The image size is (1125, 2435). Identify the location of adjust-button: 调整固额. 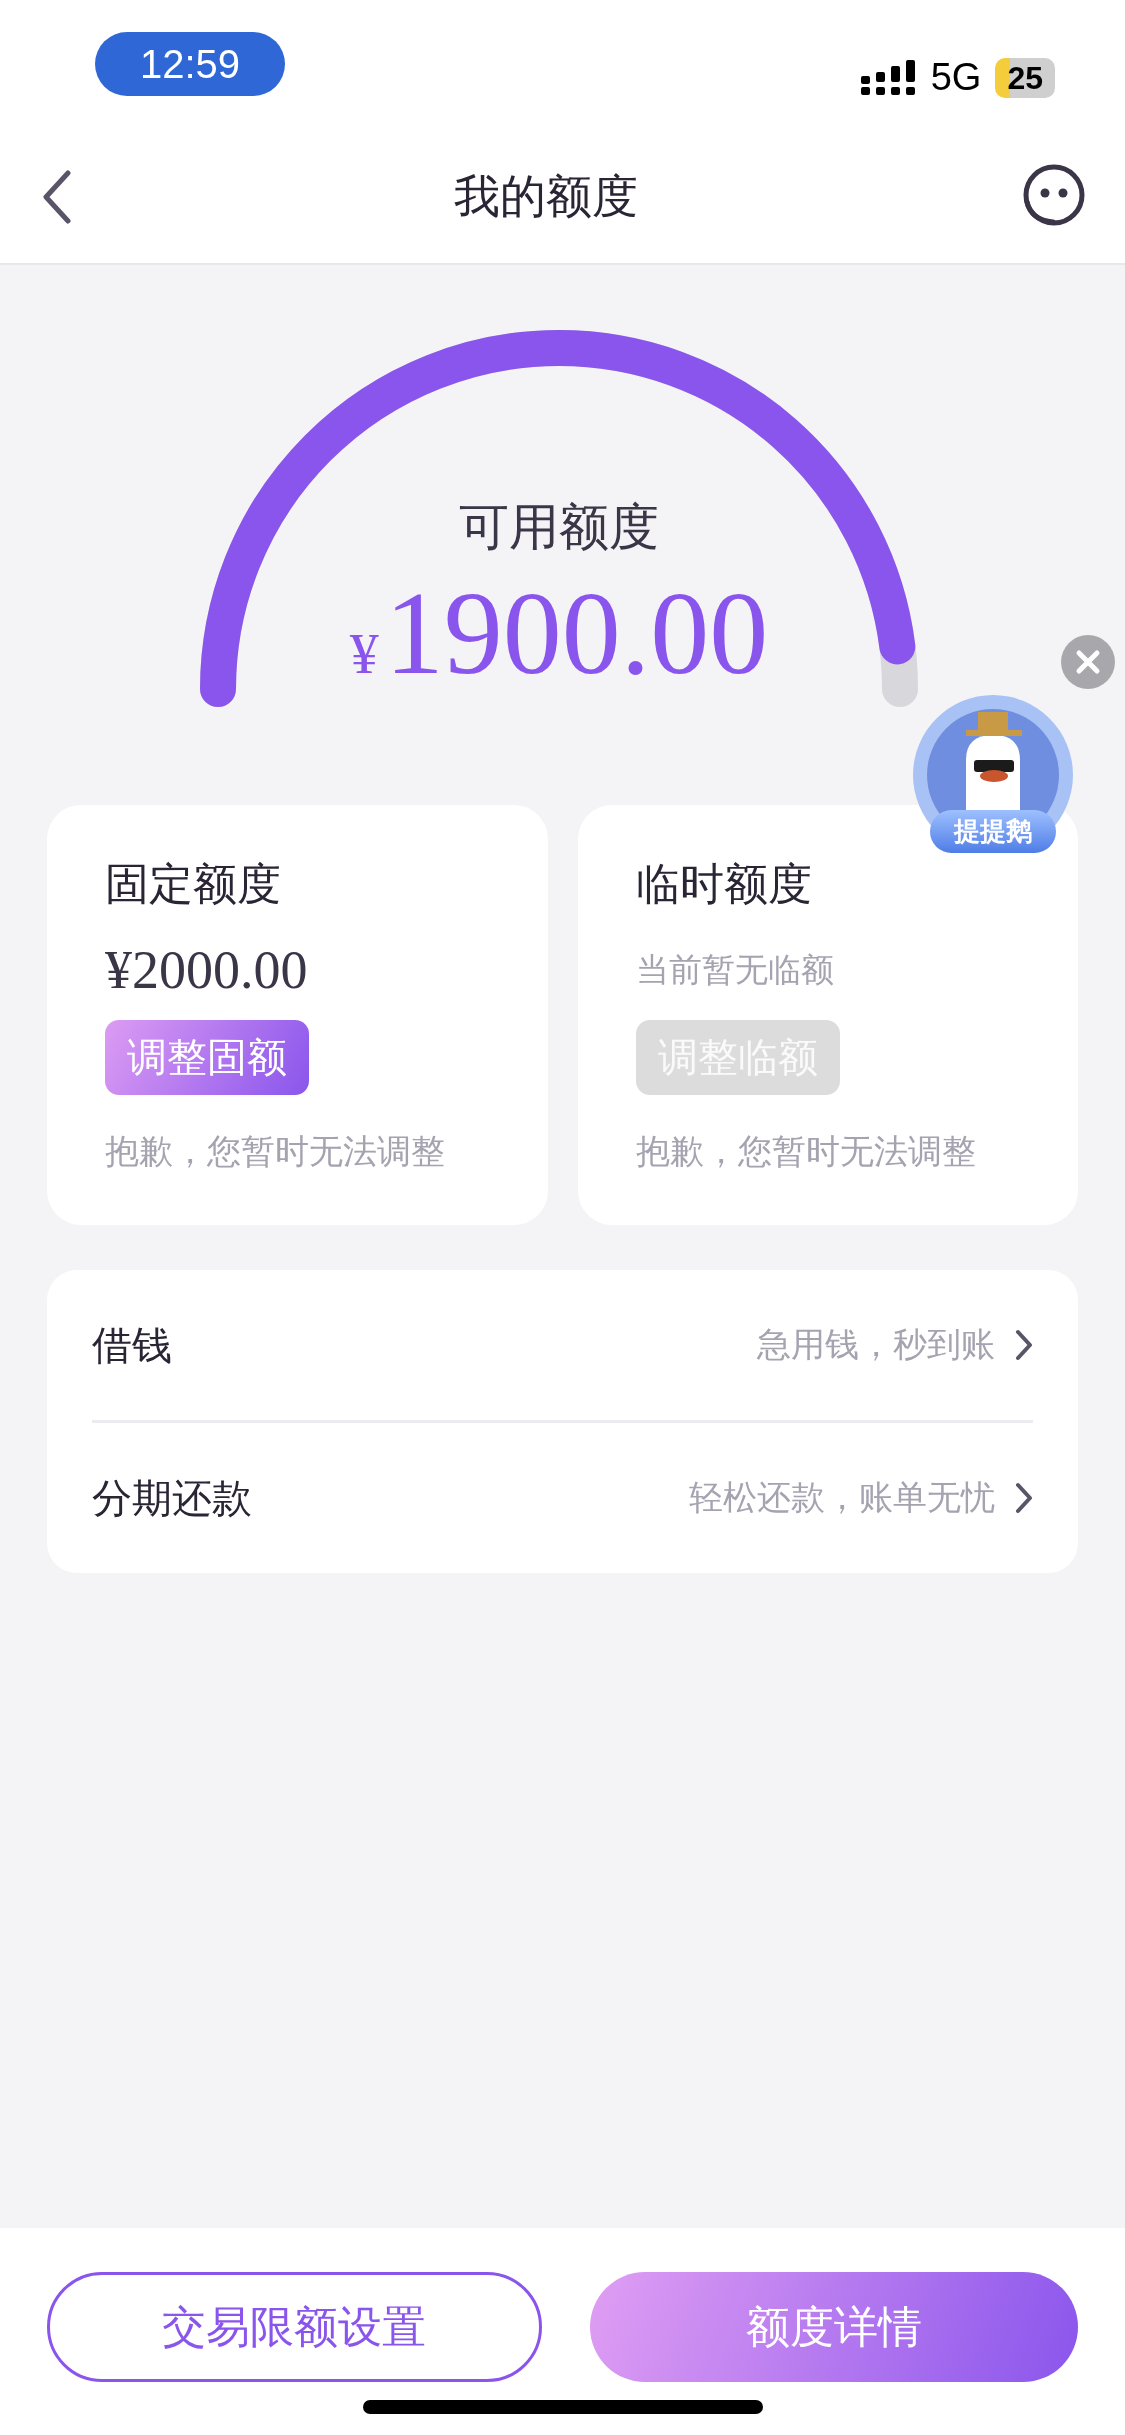
(207, 1057).